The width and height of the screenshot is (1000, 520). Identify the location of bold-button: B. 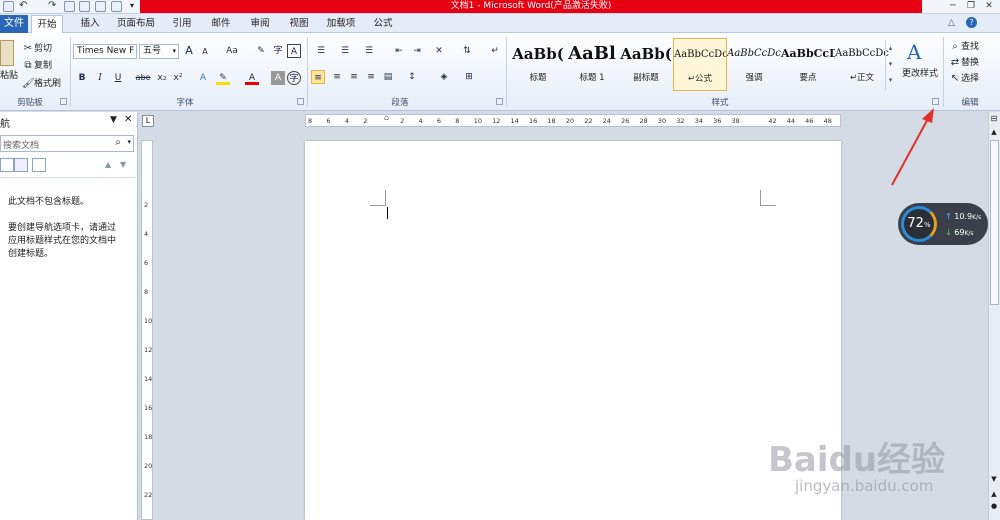
(82, 78).